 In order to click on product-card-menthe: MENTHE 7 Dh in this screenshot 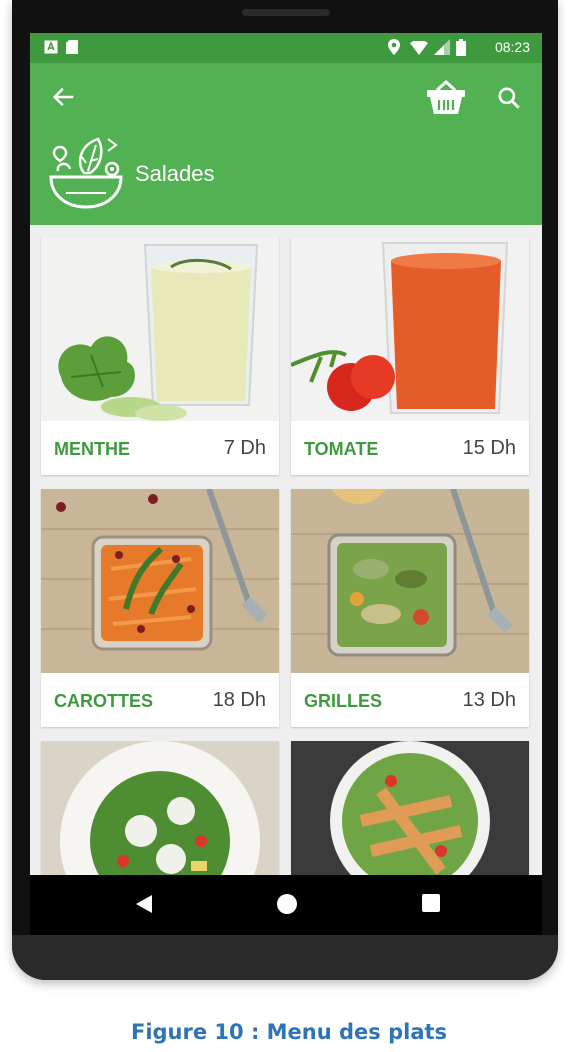, I will do `click(160, 356)`.